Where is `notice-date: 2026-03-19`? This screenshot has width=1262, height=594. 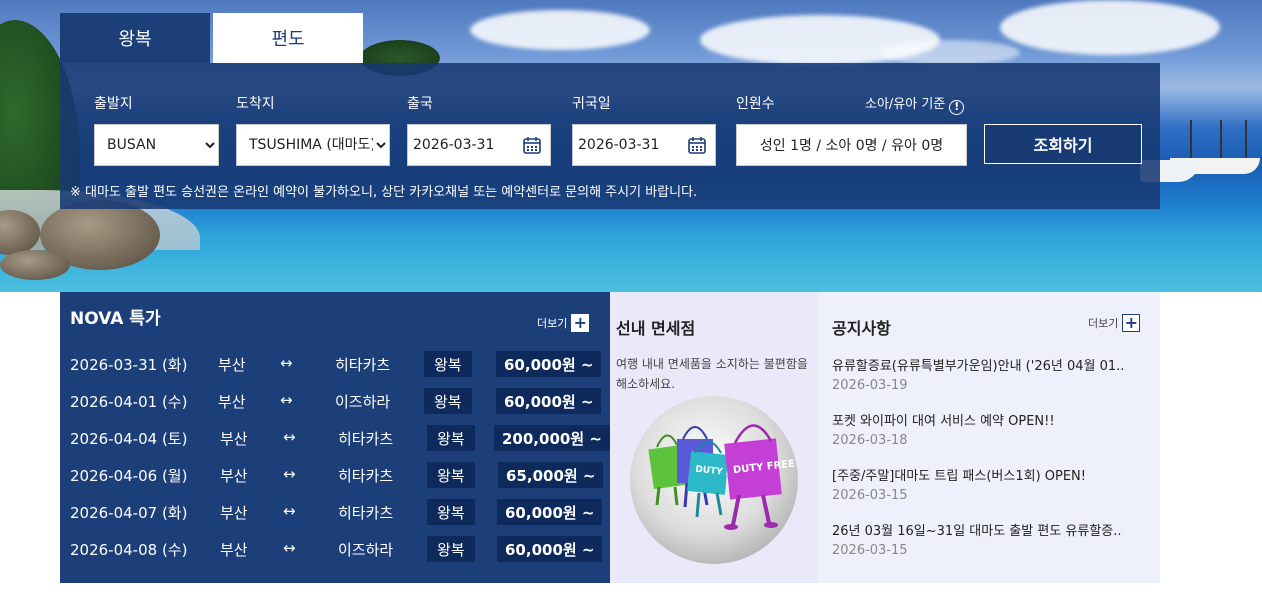
notice-date: 2026-03-19 is located at coordinates (870, 385).